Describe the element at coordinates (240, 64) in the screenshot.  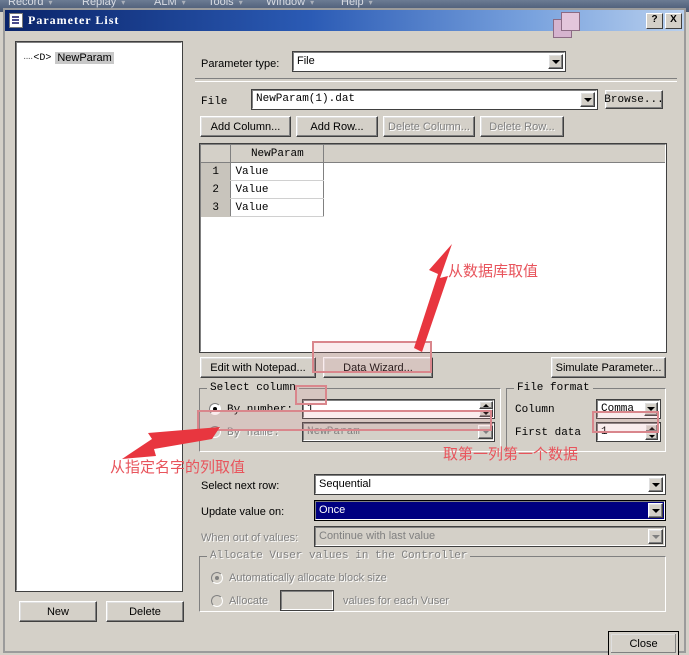
I see `parameter-type-label: Parameter type:` at that location.